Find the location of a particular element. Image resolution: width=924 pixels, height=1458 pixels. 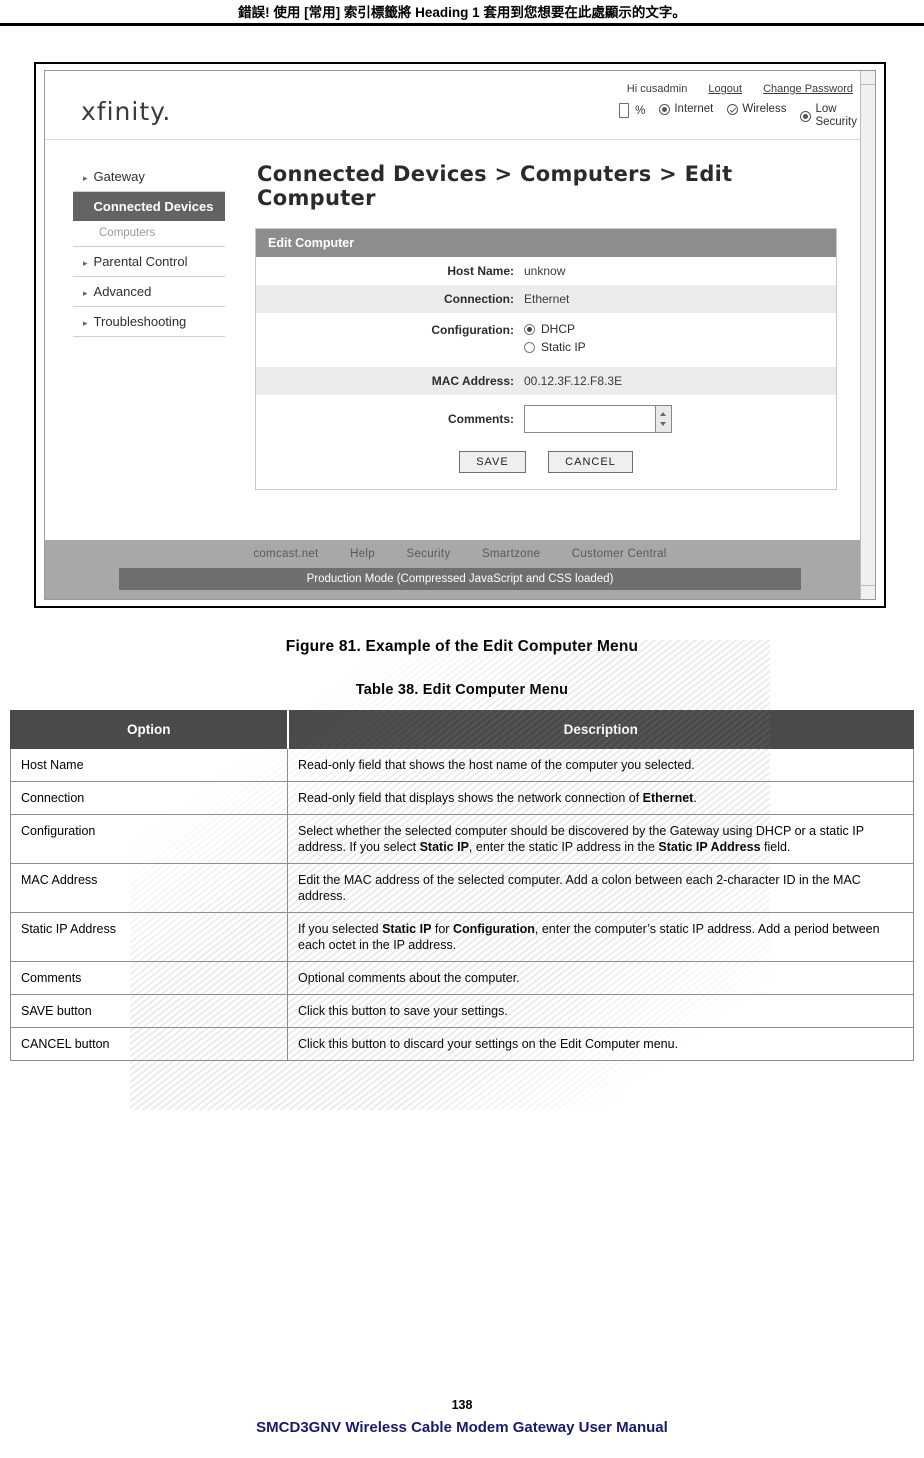

comments-scroll-spinner is located at coordinates (664, 419).